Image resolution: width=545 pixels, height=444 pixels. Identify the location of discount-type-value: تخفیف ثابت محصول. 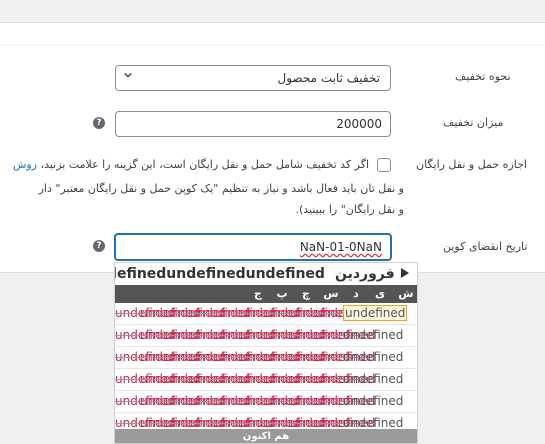
(328, 78).